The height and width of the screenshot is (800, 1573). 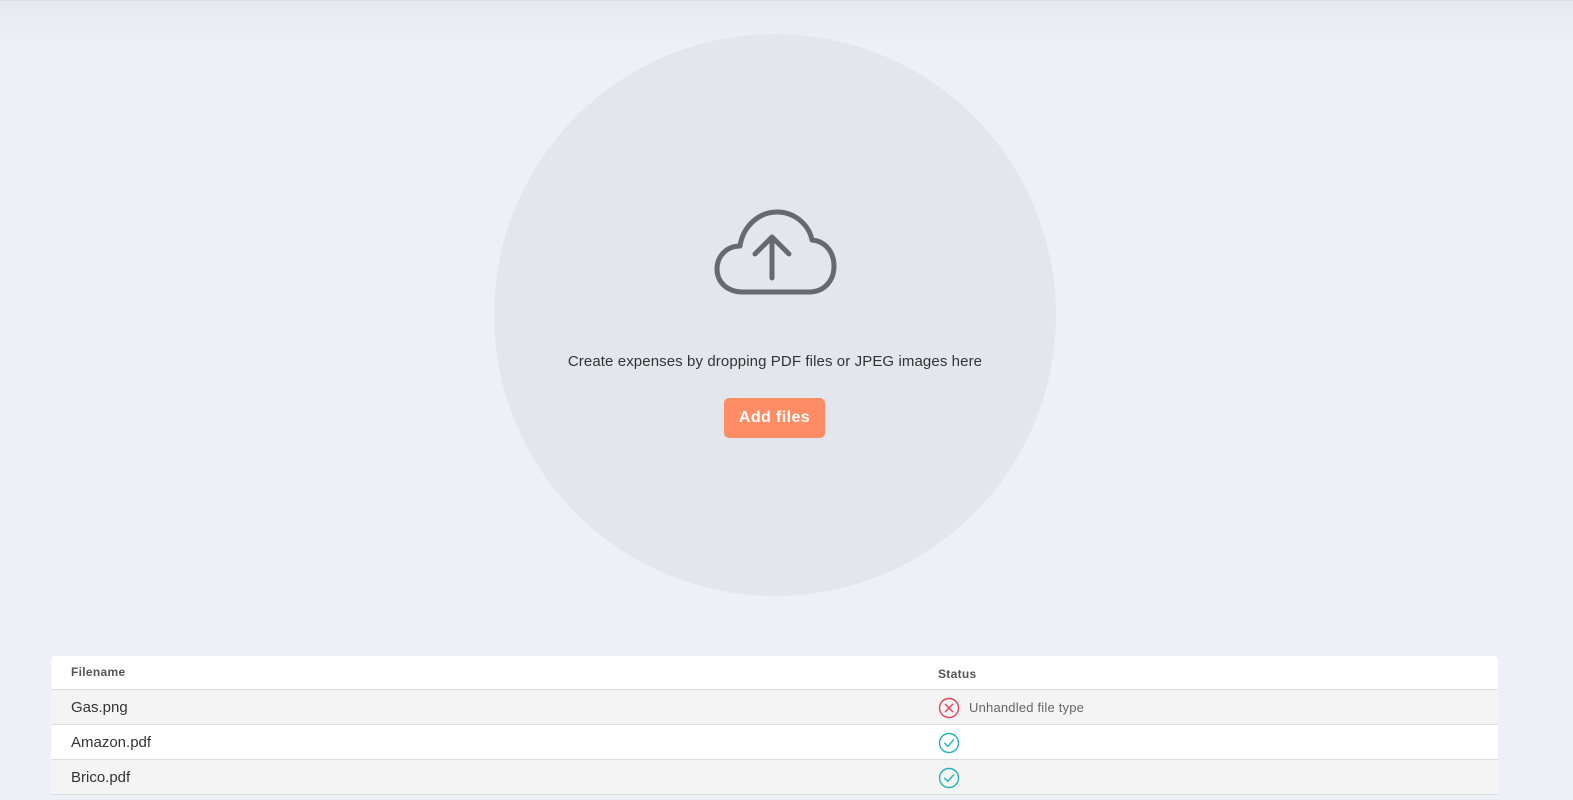 What do you see at coordinates (957, 673) in the screenshot?
I see `column-header-status: Status` at bounding box center [957, 673].